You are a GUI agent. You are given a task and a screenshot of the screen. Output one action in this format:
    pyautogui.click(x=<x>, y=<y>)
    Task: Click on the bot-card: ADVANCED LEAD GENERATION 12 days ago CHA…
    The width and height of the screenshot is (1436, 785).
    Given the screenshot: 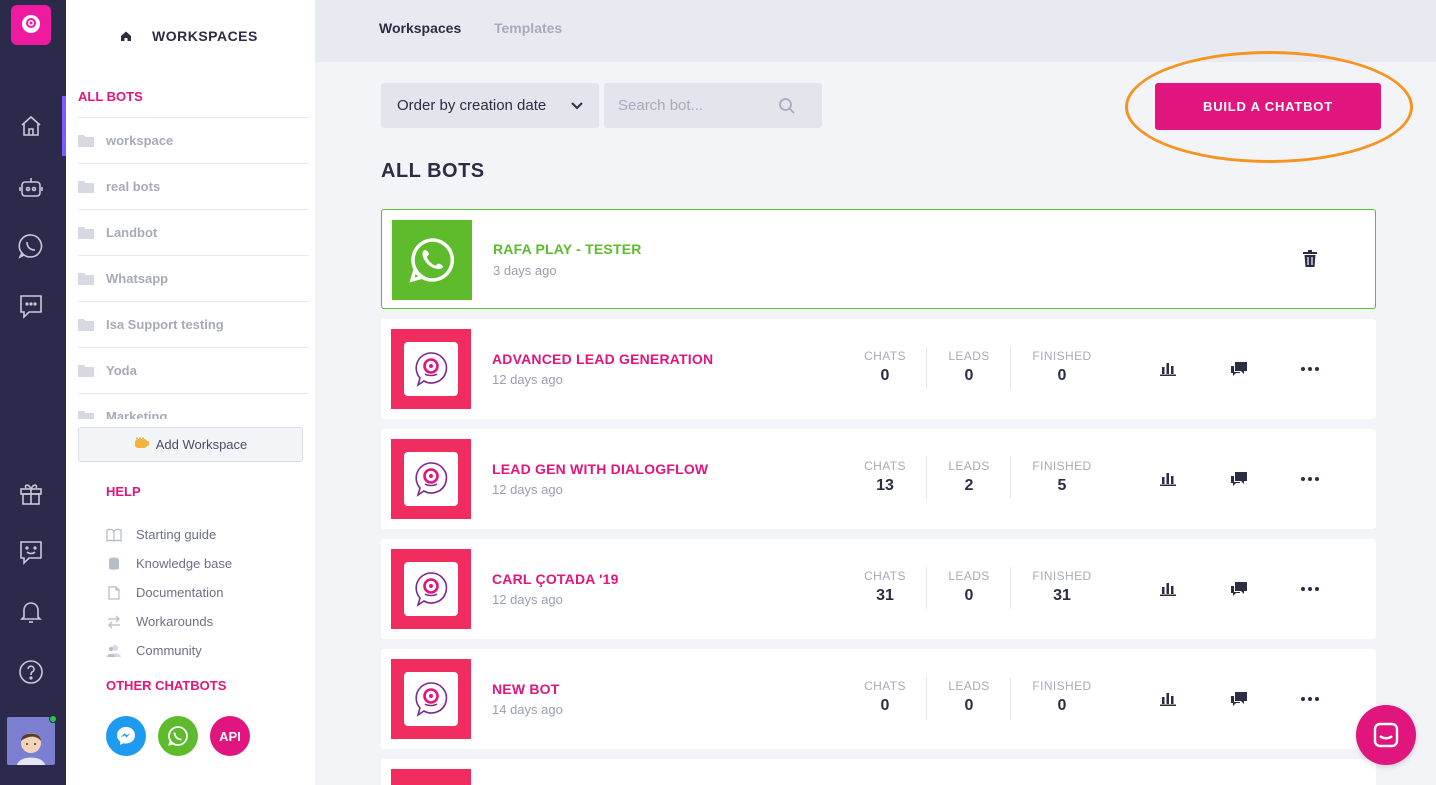 What is the action you would take?
    pyautogui.click(x=878, y=369)
    